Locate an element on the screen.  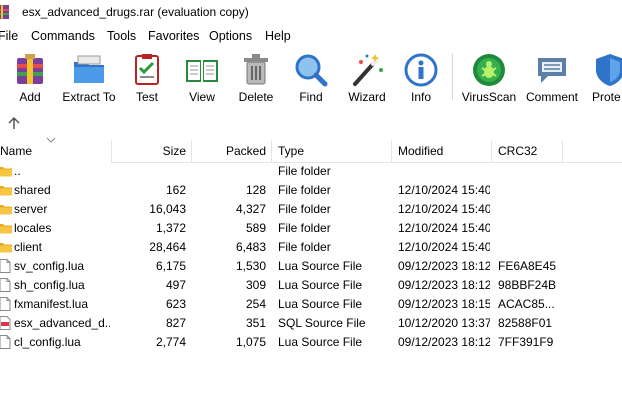
virusscan-button: VirusScan is located at coordinates (489, 78).